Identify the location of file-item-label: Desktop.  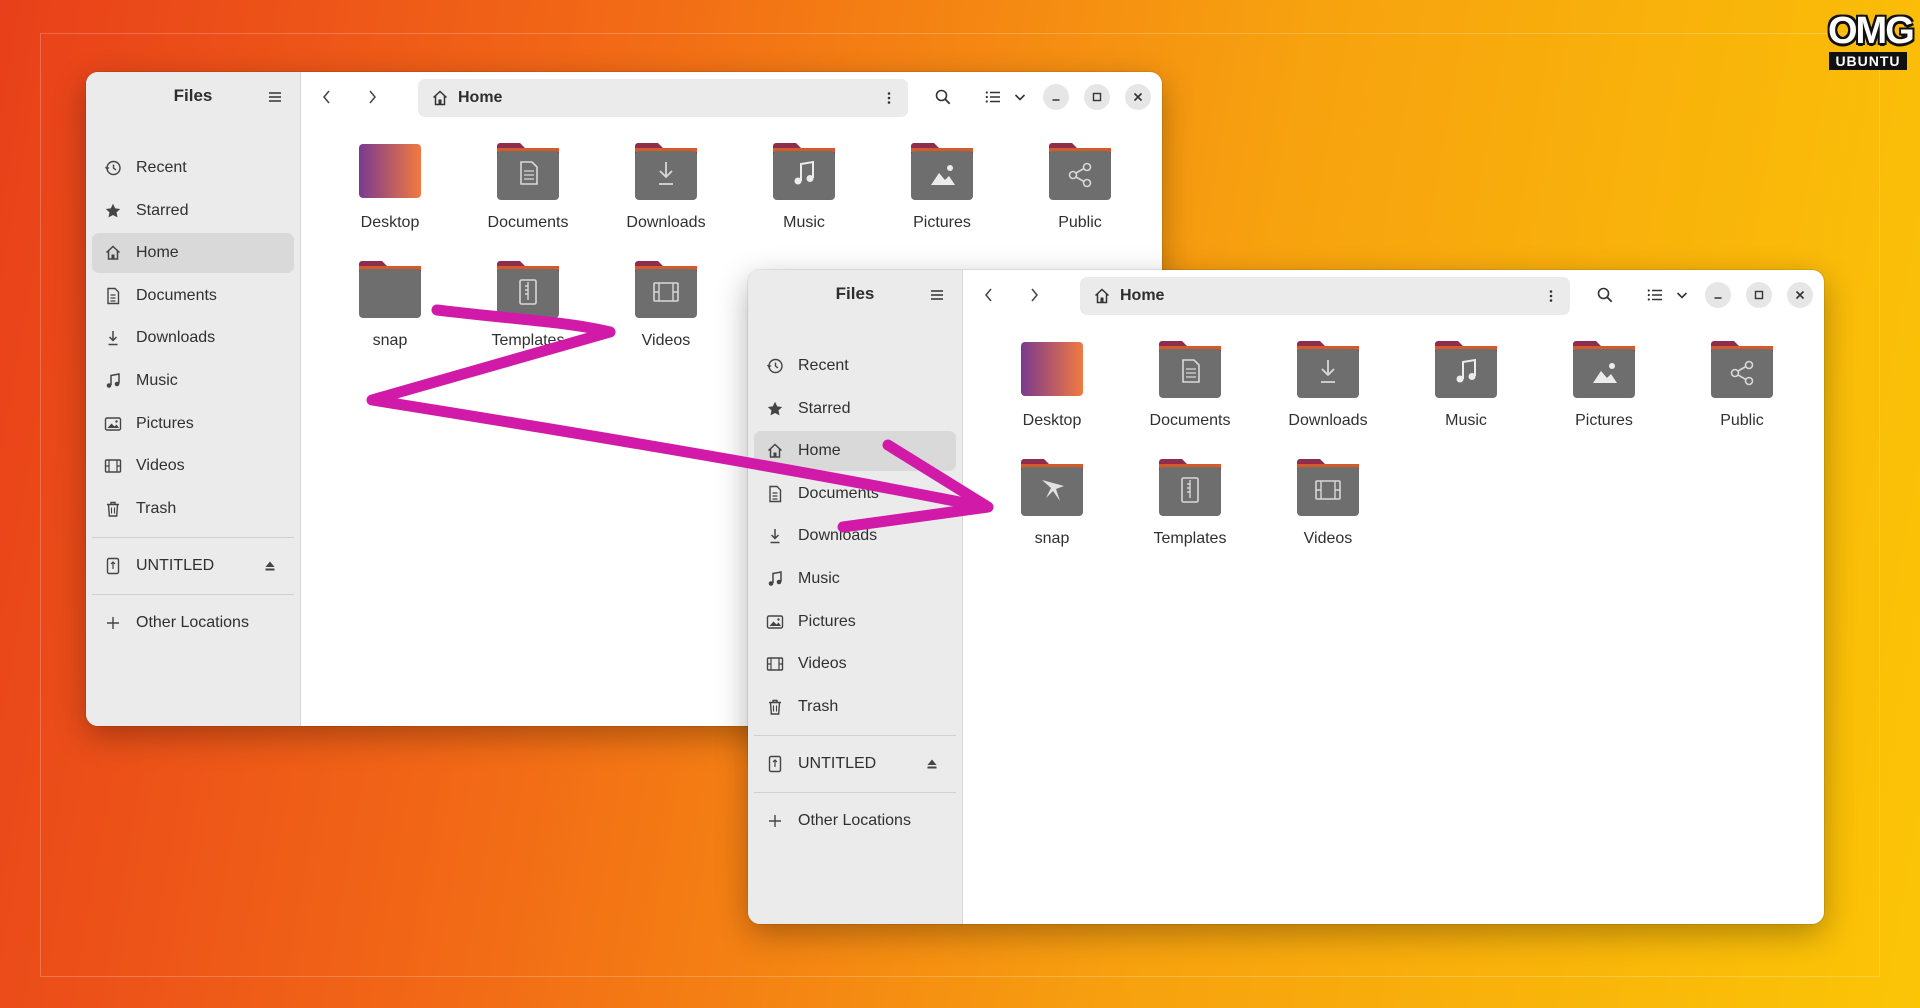
(1052, 420).